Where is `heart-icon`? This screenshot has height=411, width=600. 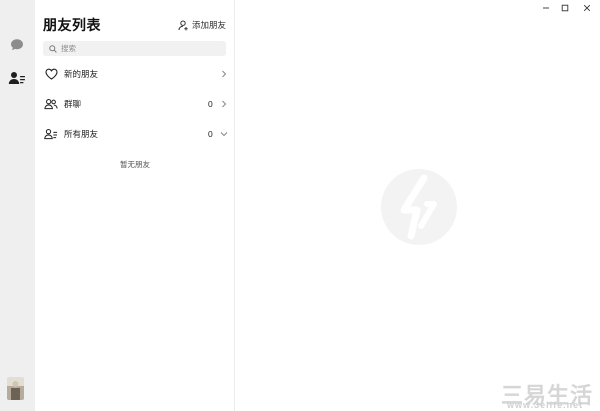
heart-icon is located at coordinates (51, 74).